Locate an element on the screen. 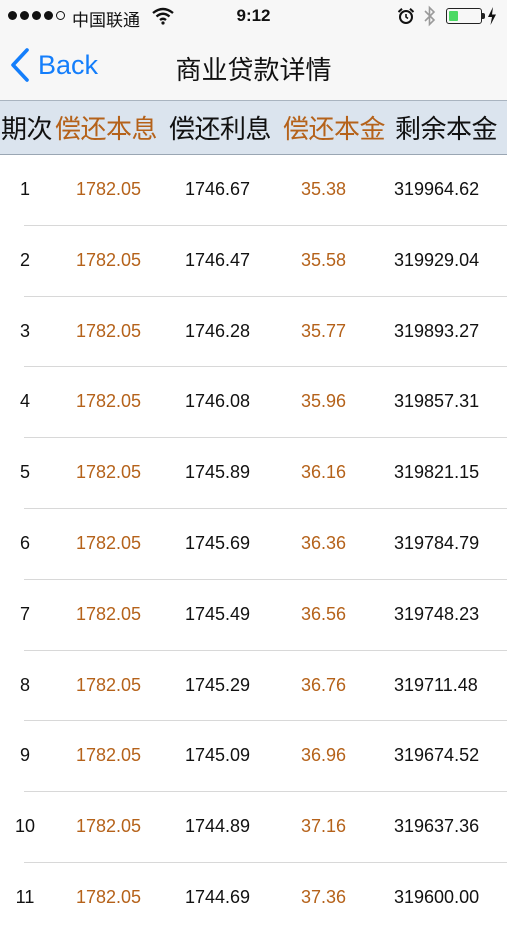 This screenshot has width=507, height=933. cell-period: 6 is located at coordinates (24, 542).